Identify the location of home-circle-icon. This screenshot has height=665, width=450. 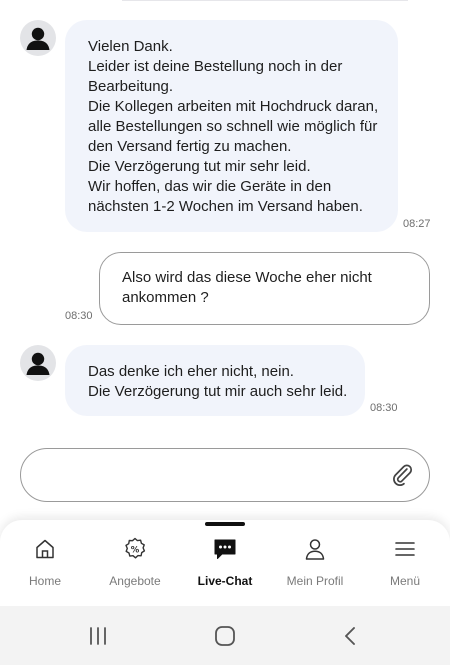
(225, 636).